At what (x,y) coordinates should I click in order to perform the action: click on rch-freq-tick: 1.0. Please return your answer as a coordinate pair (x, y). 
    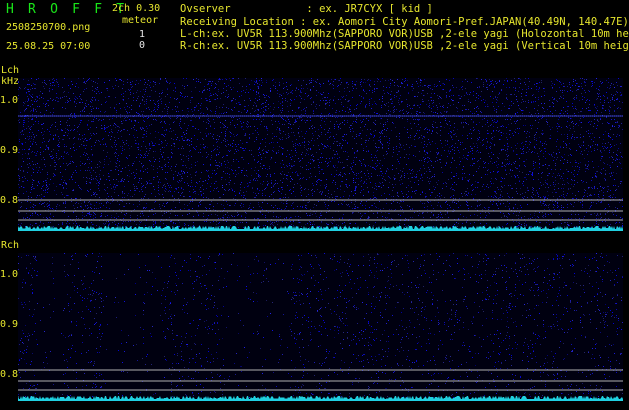
    Looking at the image, I should click on (9, 275).